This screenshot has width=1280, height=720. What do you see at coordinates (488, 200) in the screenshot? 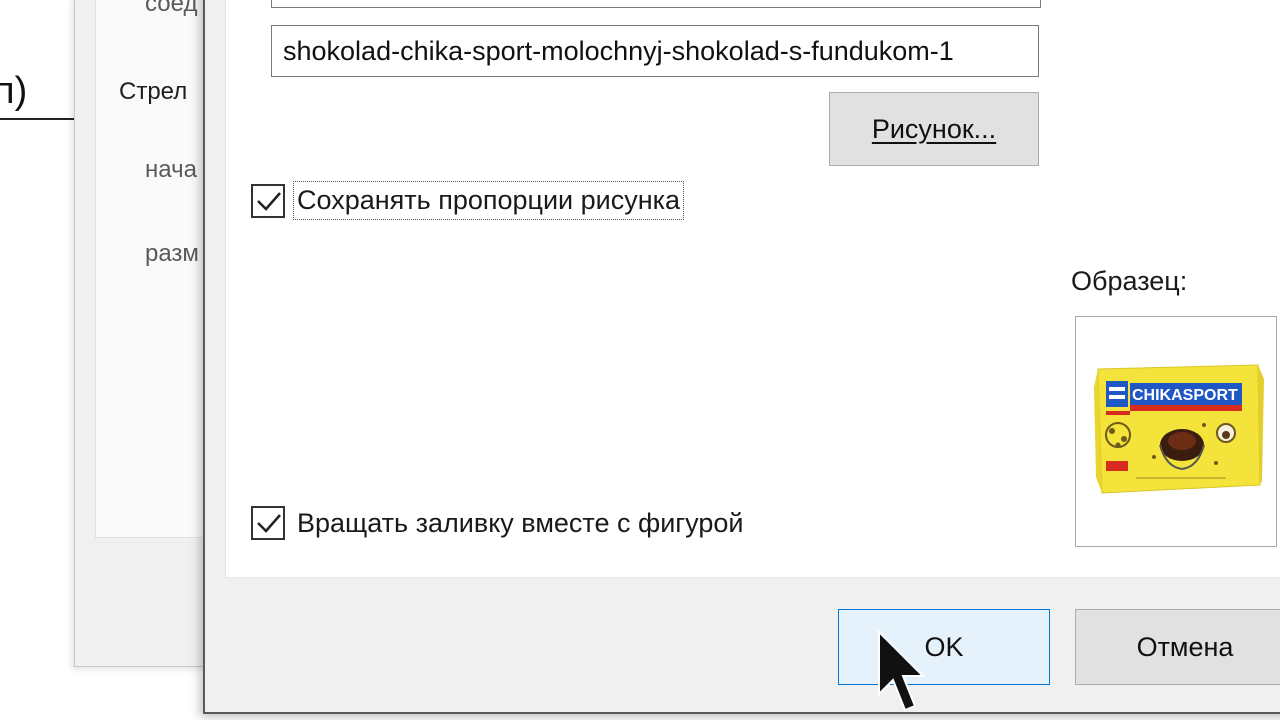
I see `keep-proportions-label: Сохранять пропорции рисунка` at bounding box center [488, 200].